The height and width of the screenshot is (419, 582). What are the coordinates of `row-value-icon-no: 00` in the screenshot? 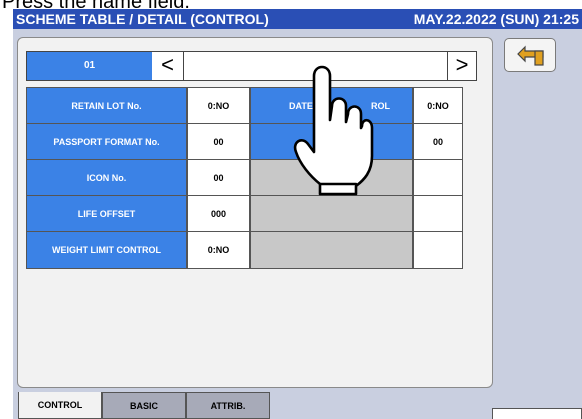 It's located at (218, 178).